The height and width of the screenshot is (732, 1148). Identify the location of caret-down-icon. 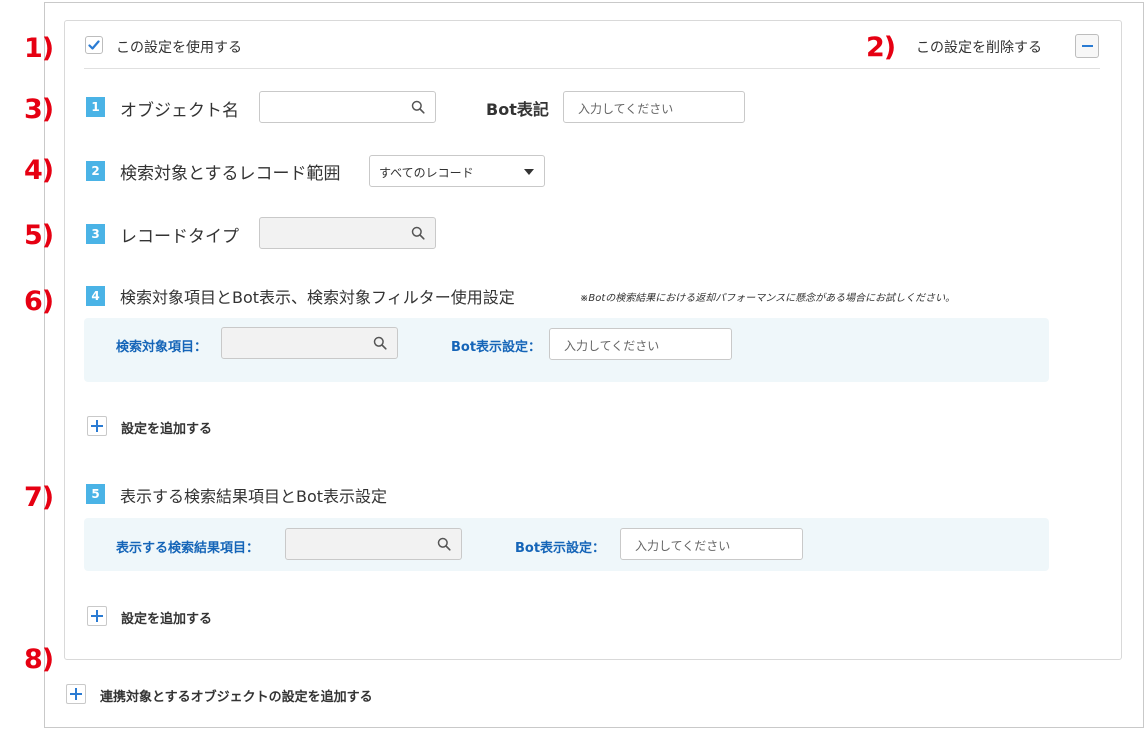
(529, 172).